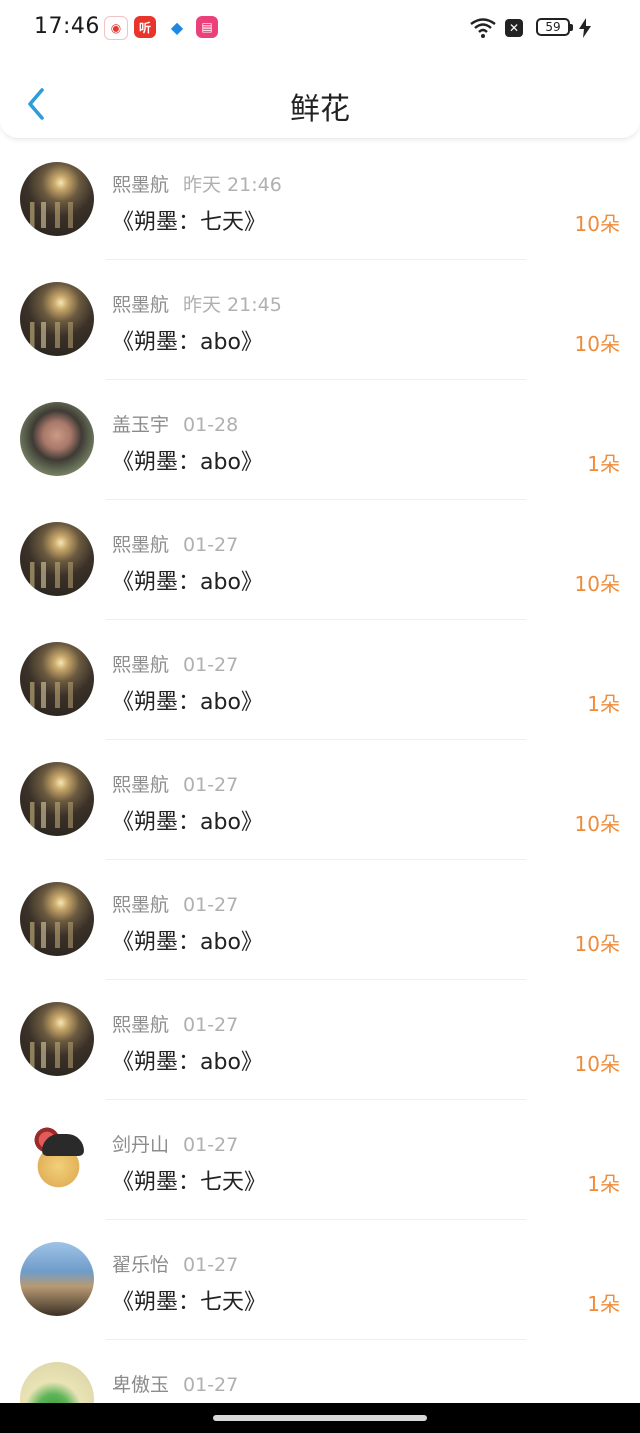  What do you see at coordinates (483, 28) in the screenshot?
I see `wifi-icon` at bounding box center [483, 28].